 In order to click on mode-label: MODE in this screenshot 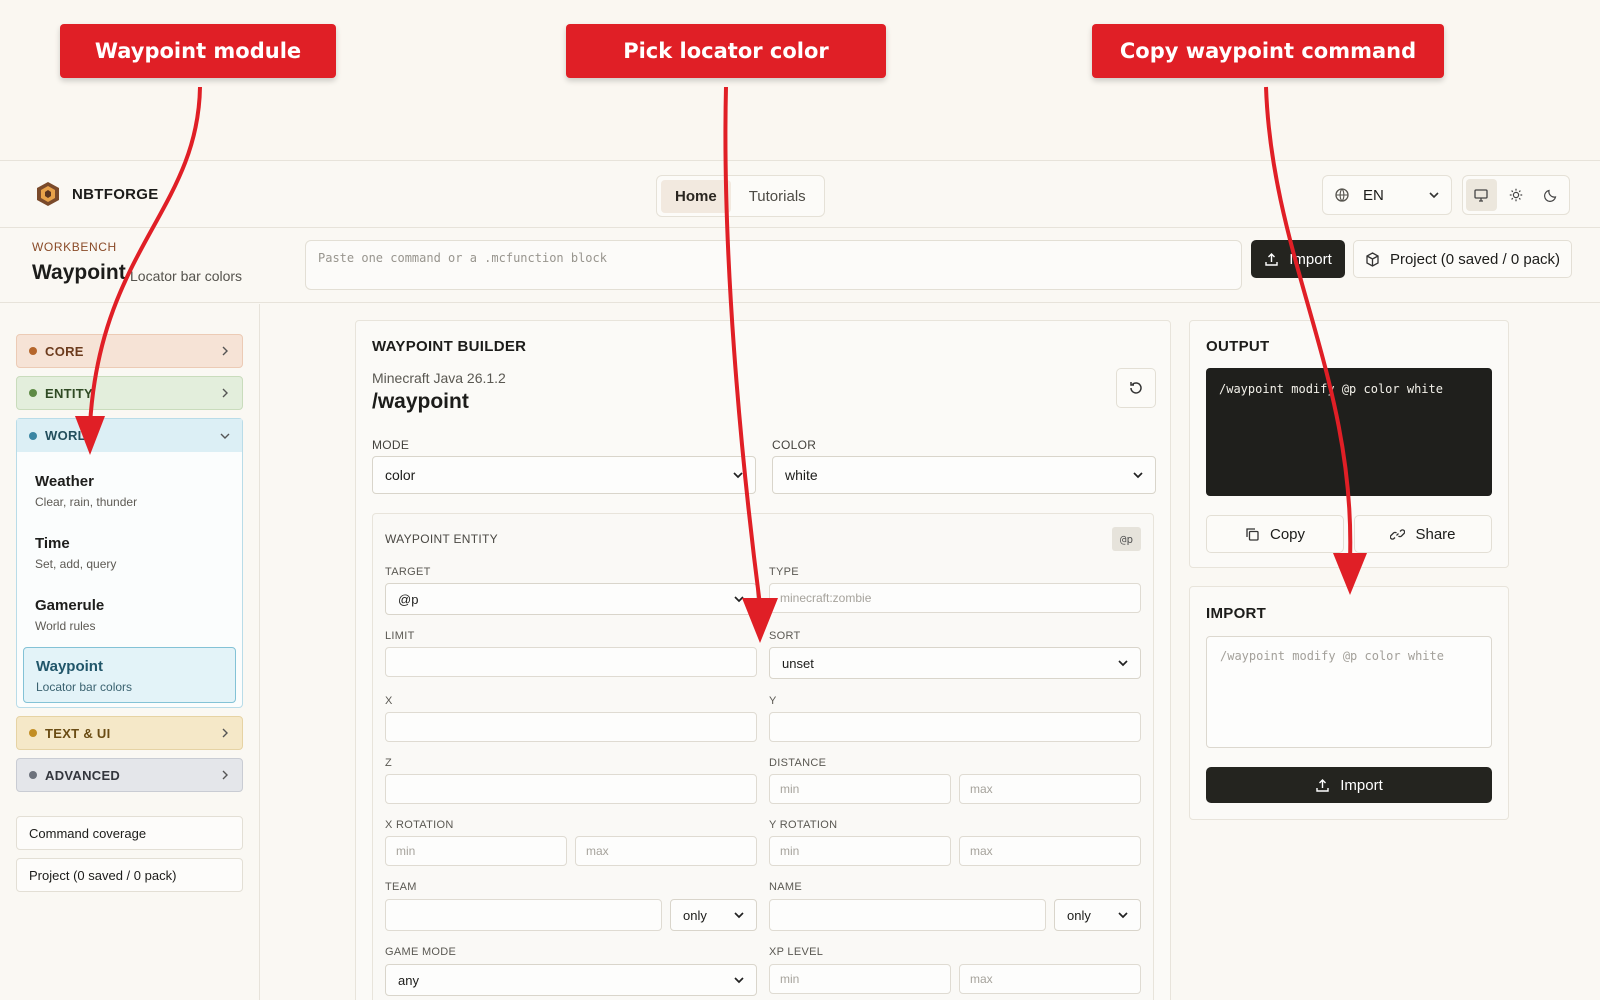, I will do `click(391, 445)`.